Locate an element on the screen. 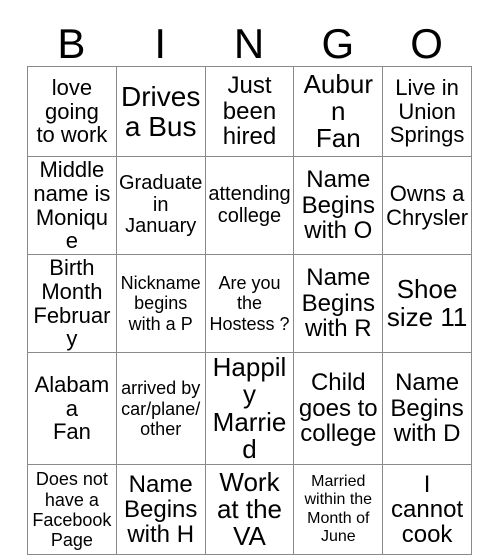  bingo-cell-text: Graduate in January is located at coordinates (161, 204).